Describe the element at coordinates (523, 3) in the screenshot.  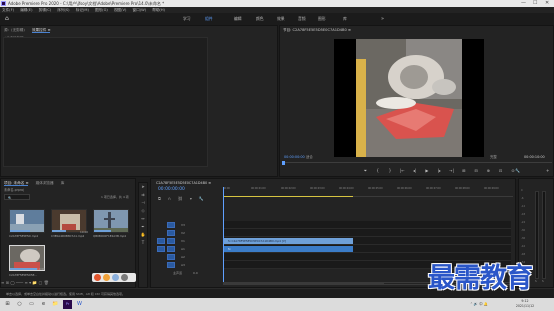
I see `minimize-button: —` at that location.